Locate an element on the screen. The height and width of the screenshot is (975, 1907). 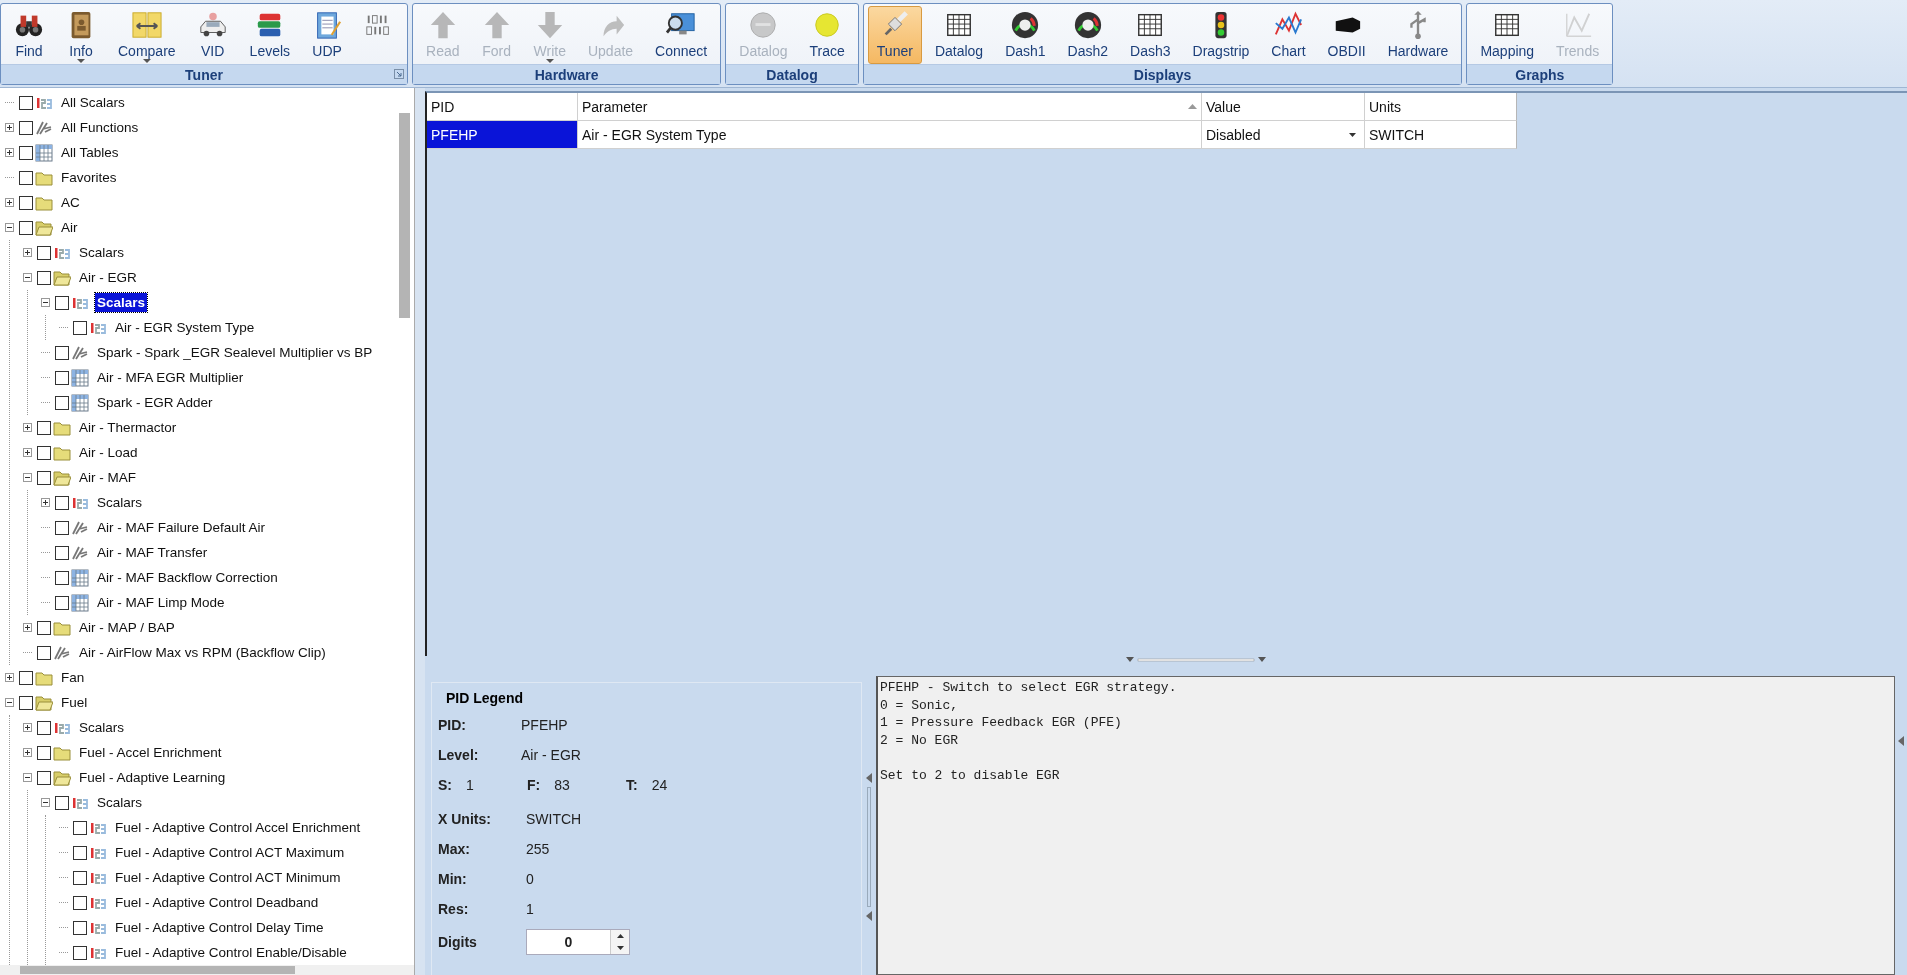
column-header: Value is located at coordinates (1283, 107).